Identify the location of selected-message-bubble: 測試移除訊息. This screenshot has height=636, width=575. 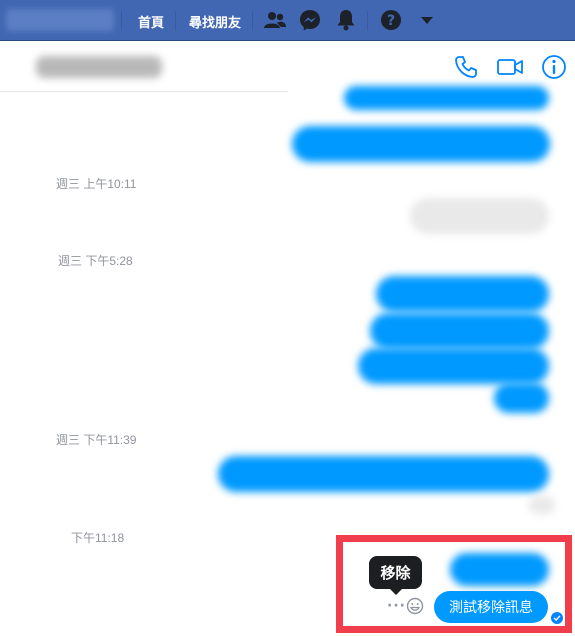
(491, 607).